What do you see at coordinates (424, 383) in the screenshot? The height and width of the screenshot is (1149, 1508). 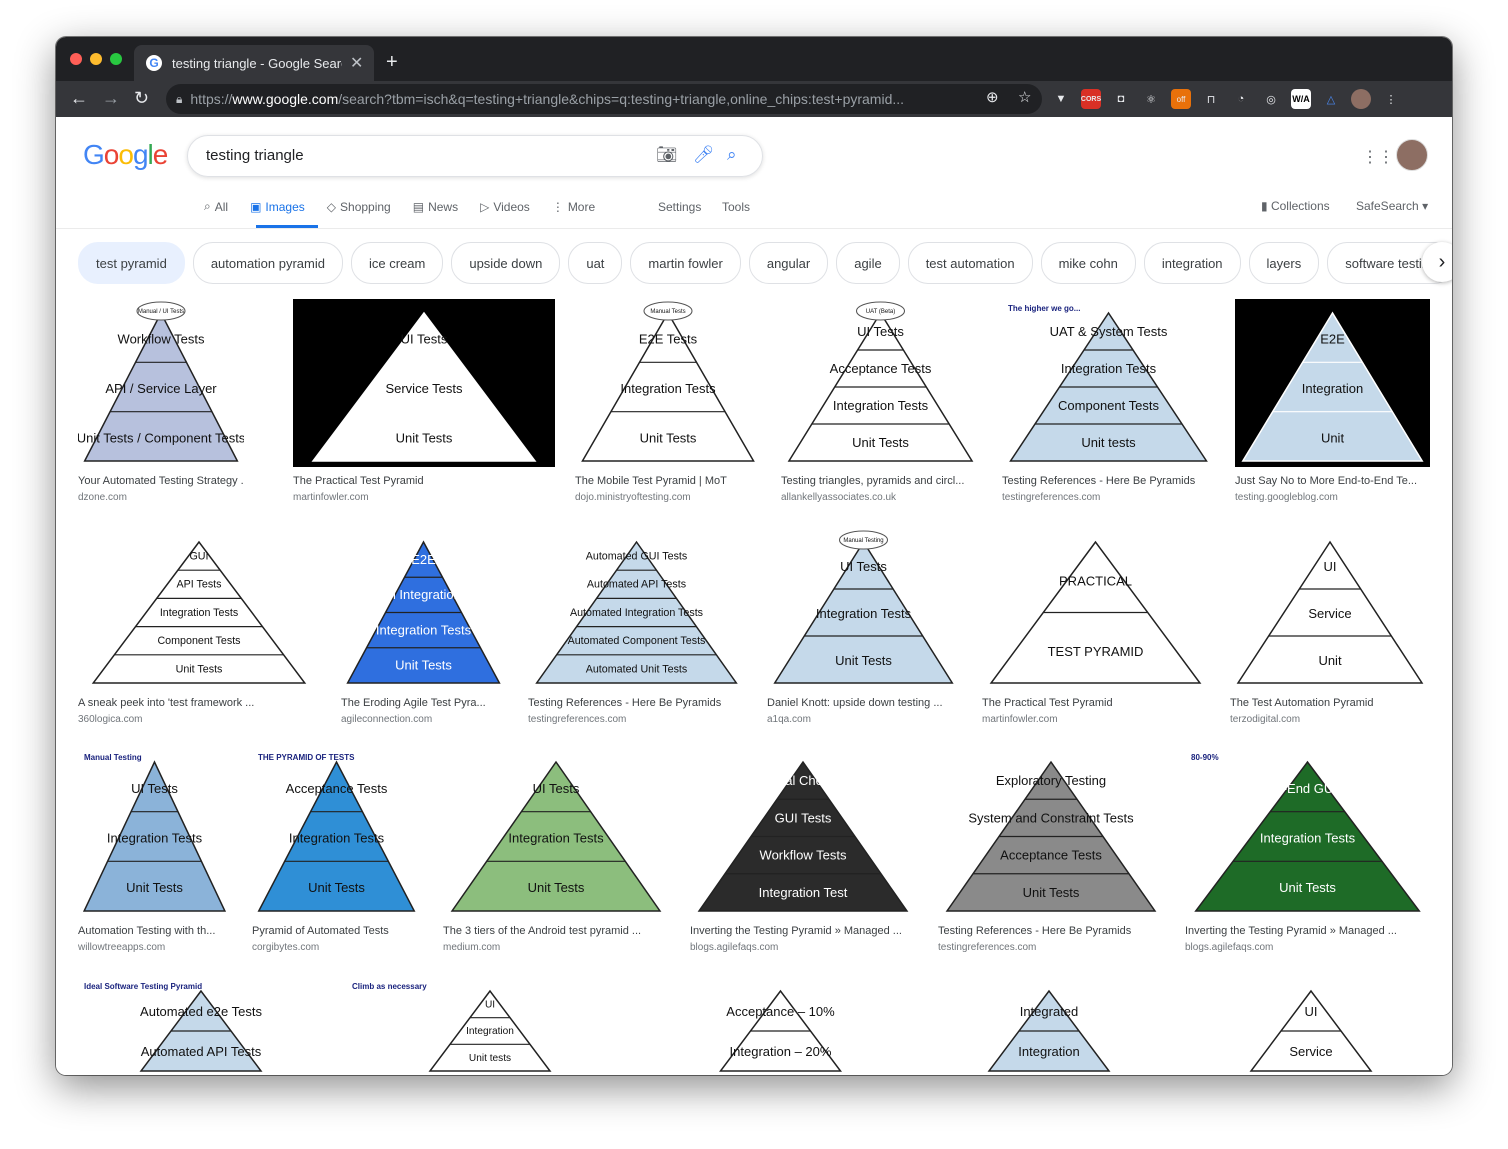 I see `result-thumbnail: UI Tests Service Tests Unit Tests` at bounding box center [424, 383].